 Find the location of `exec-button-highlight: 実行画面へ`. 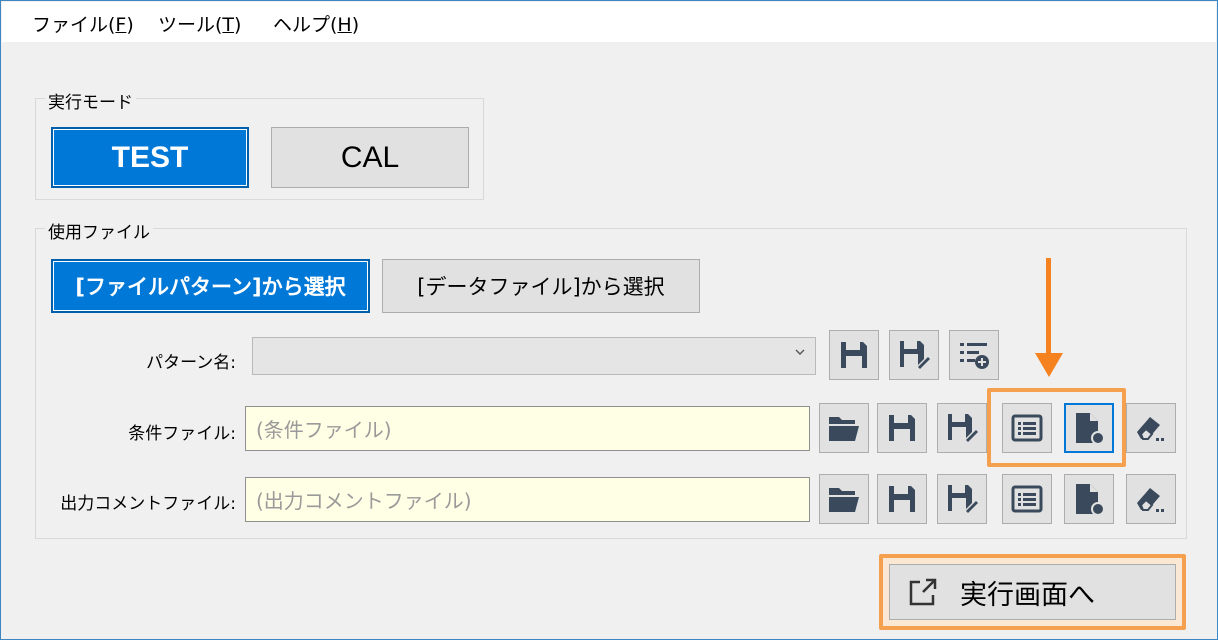

exec-button-highlight: 実行画面へ is located at coordinates (1032, 592).